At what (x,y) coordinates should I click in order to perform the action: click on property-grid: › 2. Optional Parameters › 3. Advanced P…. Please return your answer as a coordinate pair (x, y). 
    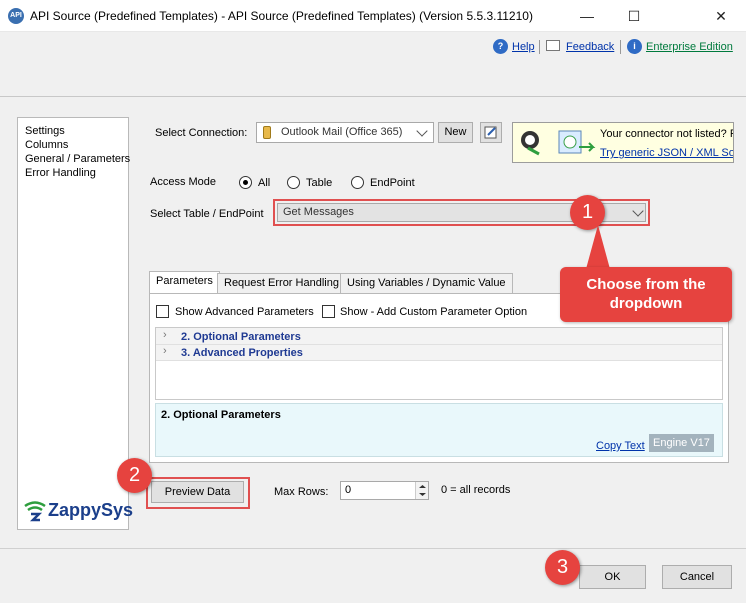
    Looking at the image, I should click on (439, 363).